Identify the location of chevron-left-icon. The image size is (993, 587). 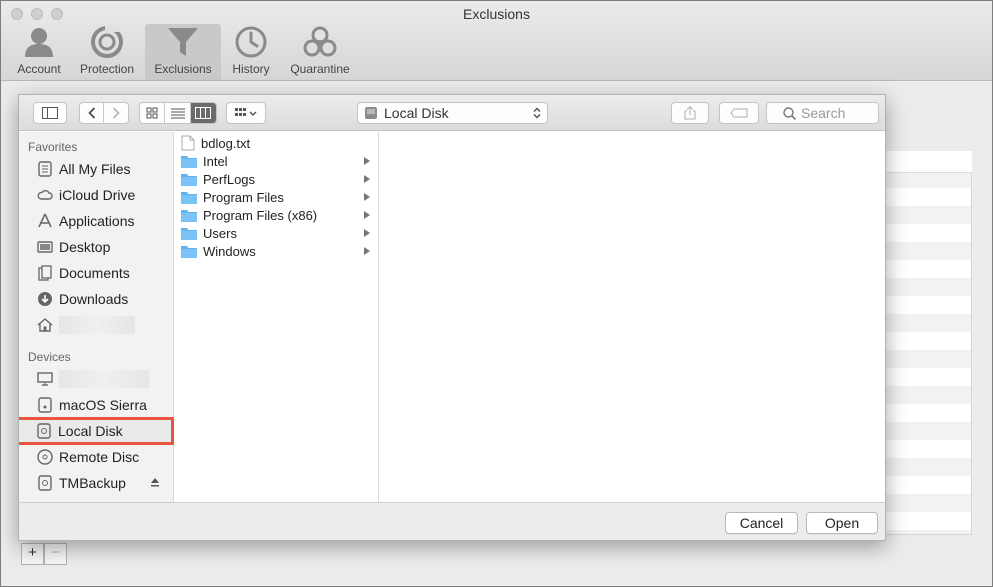
(91, 113).